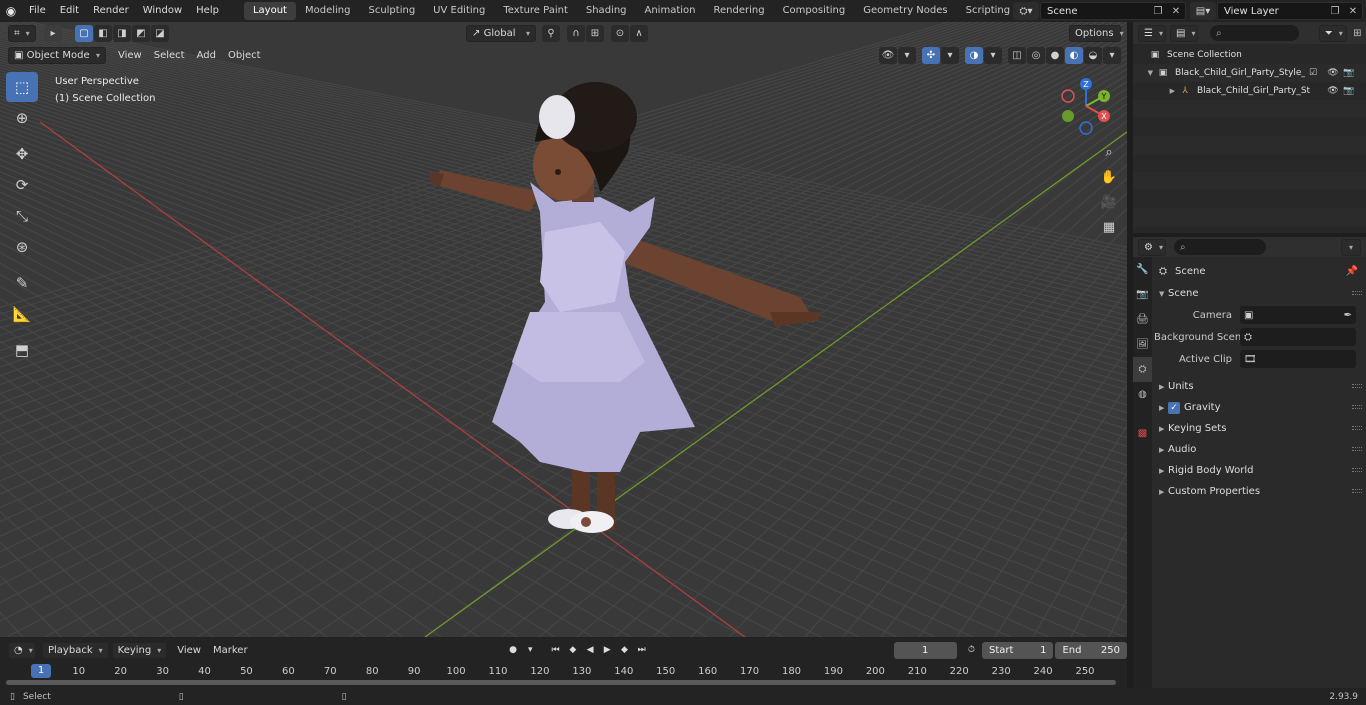  What do you see at coordinates (1109, 227) in the screenshot?
I see `ortho-grid-icon: ▦` at bounding box center [1109, 227].